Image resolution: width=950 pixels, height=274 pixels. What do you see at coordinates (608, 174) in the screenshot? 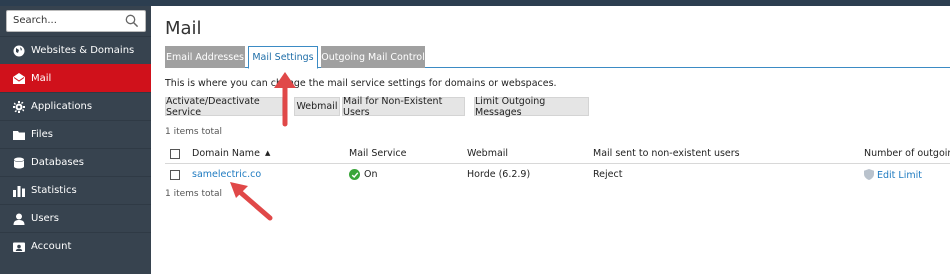
I see `non-existent-users-value: Reject` at bounding box center [608, 174].